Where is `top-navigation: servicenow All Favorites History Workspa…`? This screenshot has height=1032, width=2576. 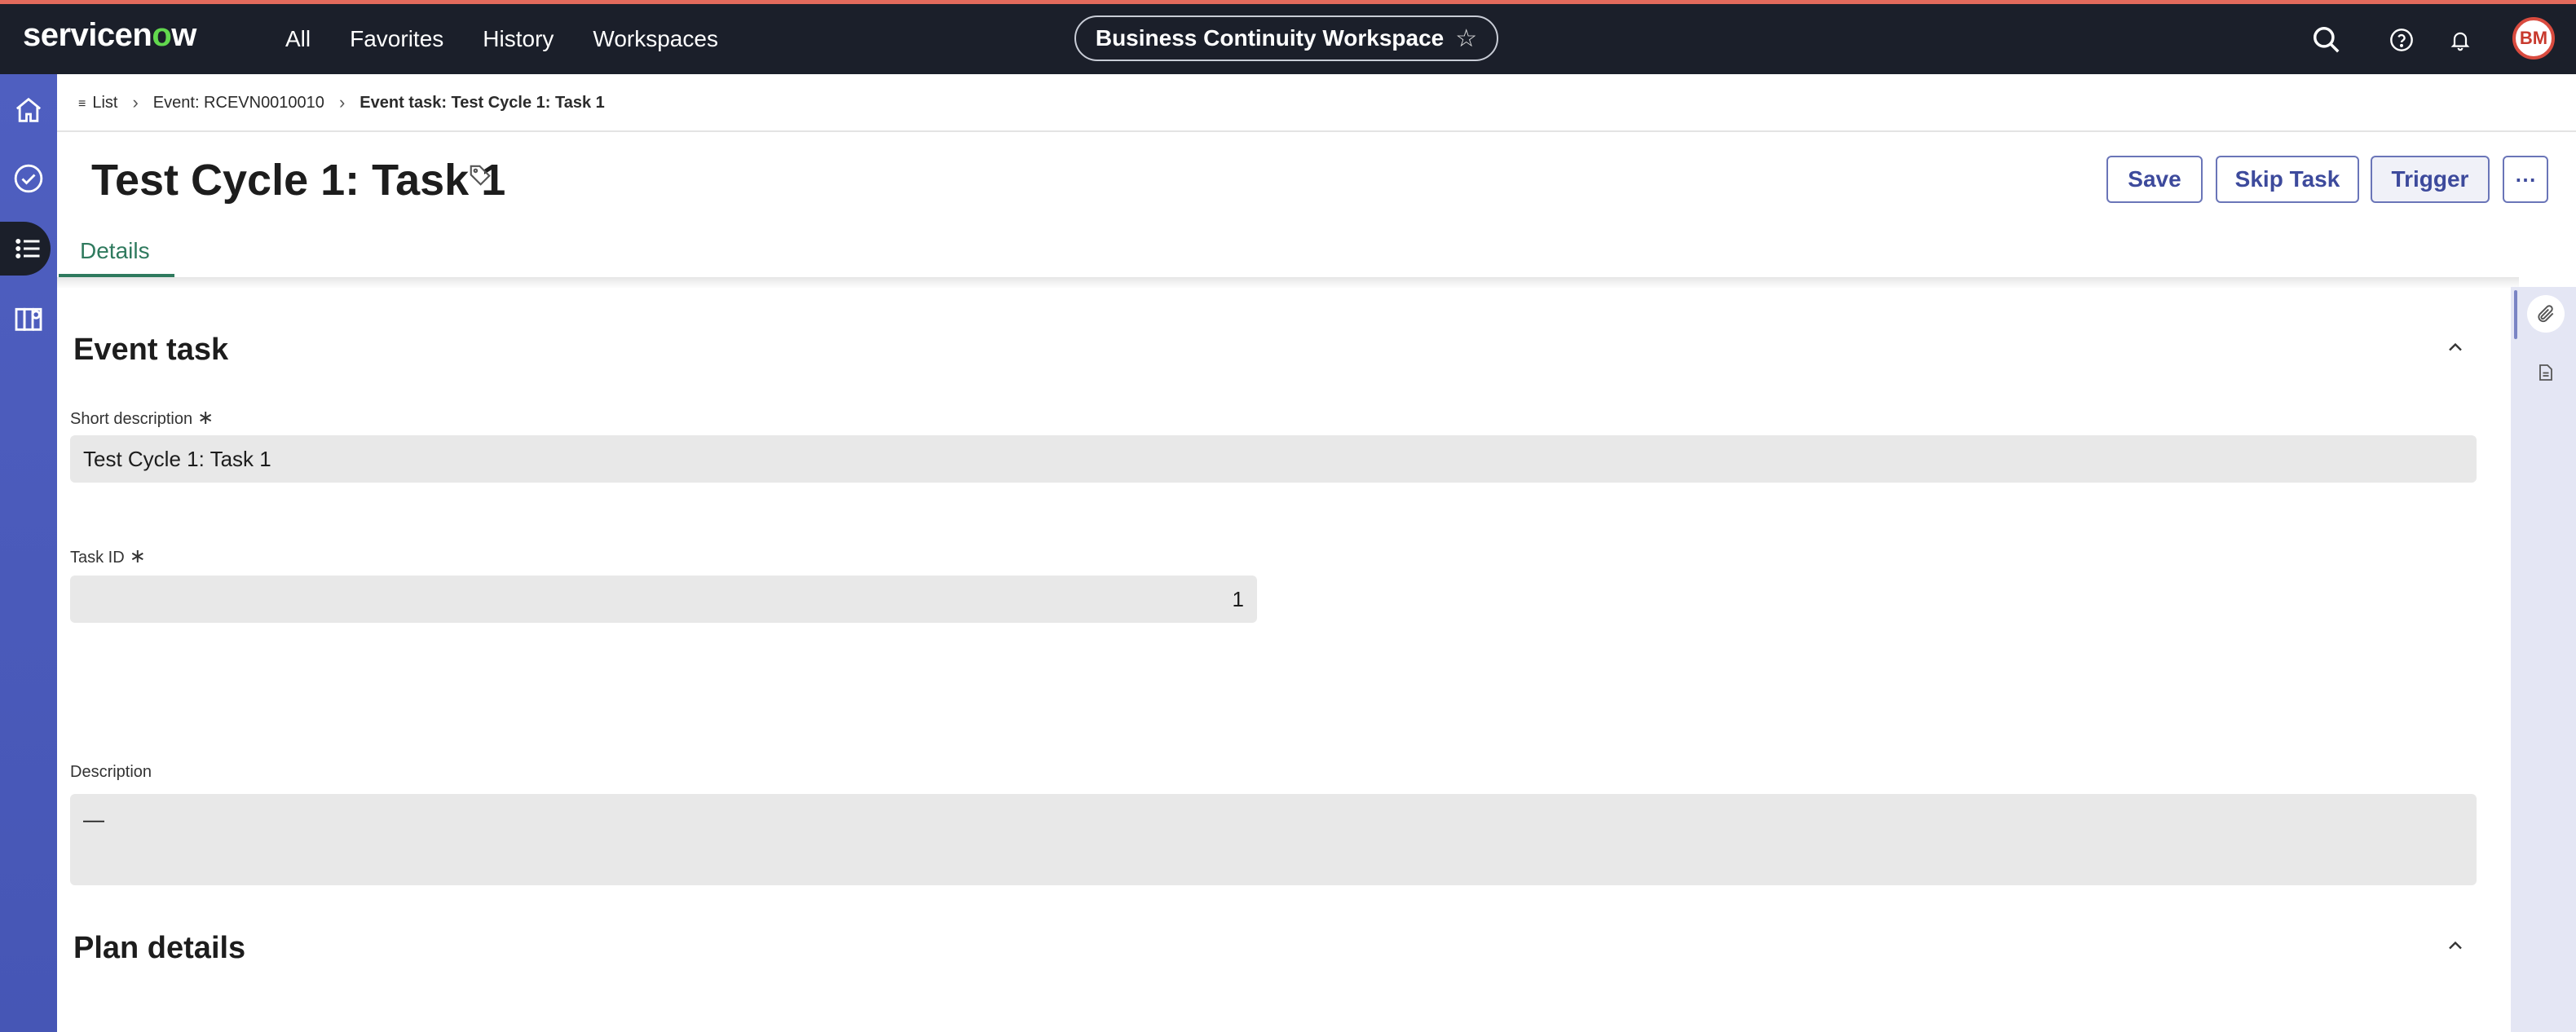 top-navigation: servicenow All Favorites History Workspa… is located at coordinates (1288, 39).